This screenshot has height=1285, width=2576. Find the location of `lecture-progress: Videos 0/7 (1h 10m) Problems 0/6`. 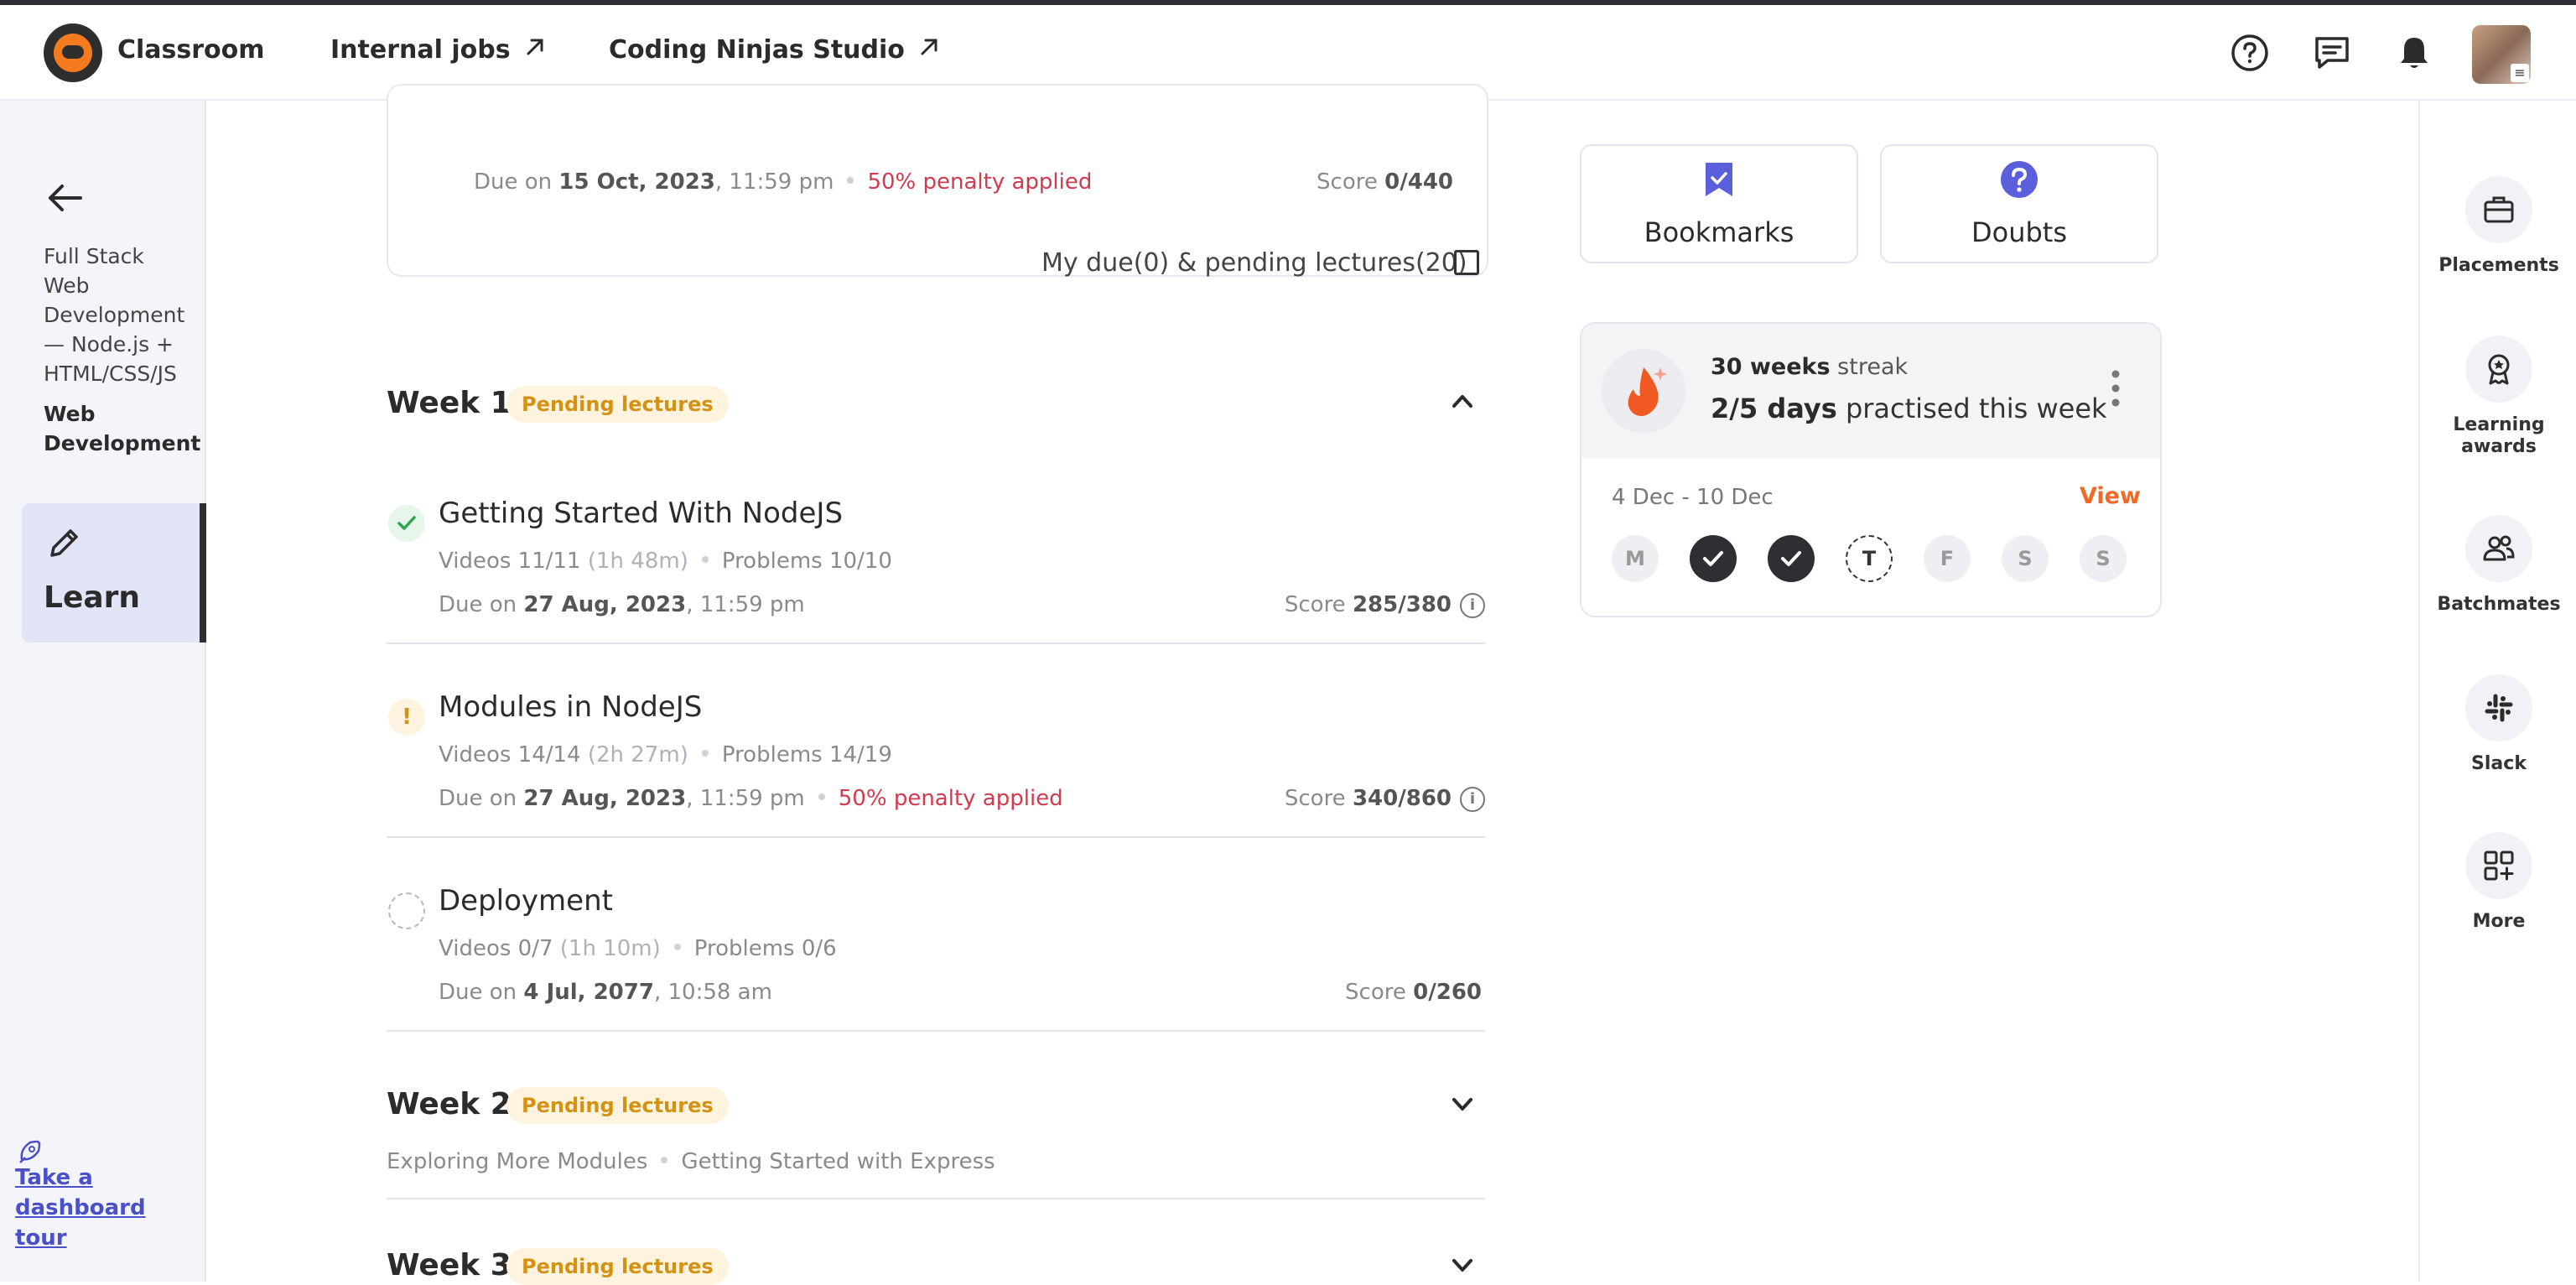

lecture-progress: Videos 0/7 (1h 10m) Problems 0/6 is located at coordinates (638, 948).